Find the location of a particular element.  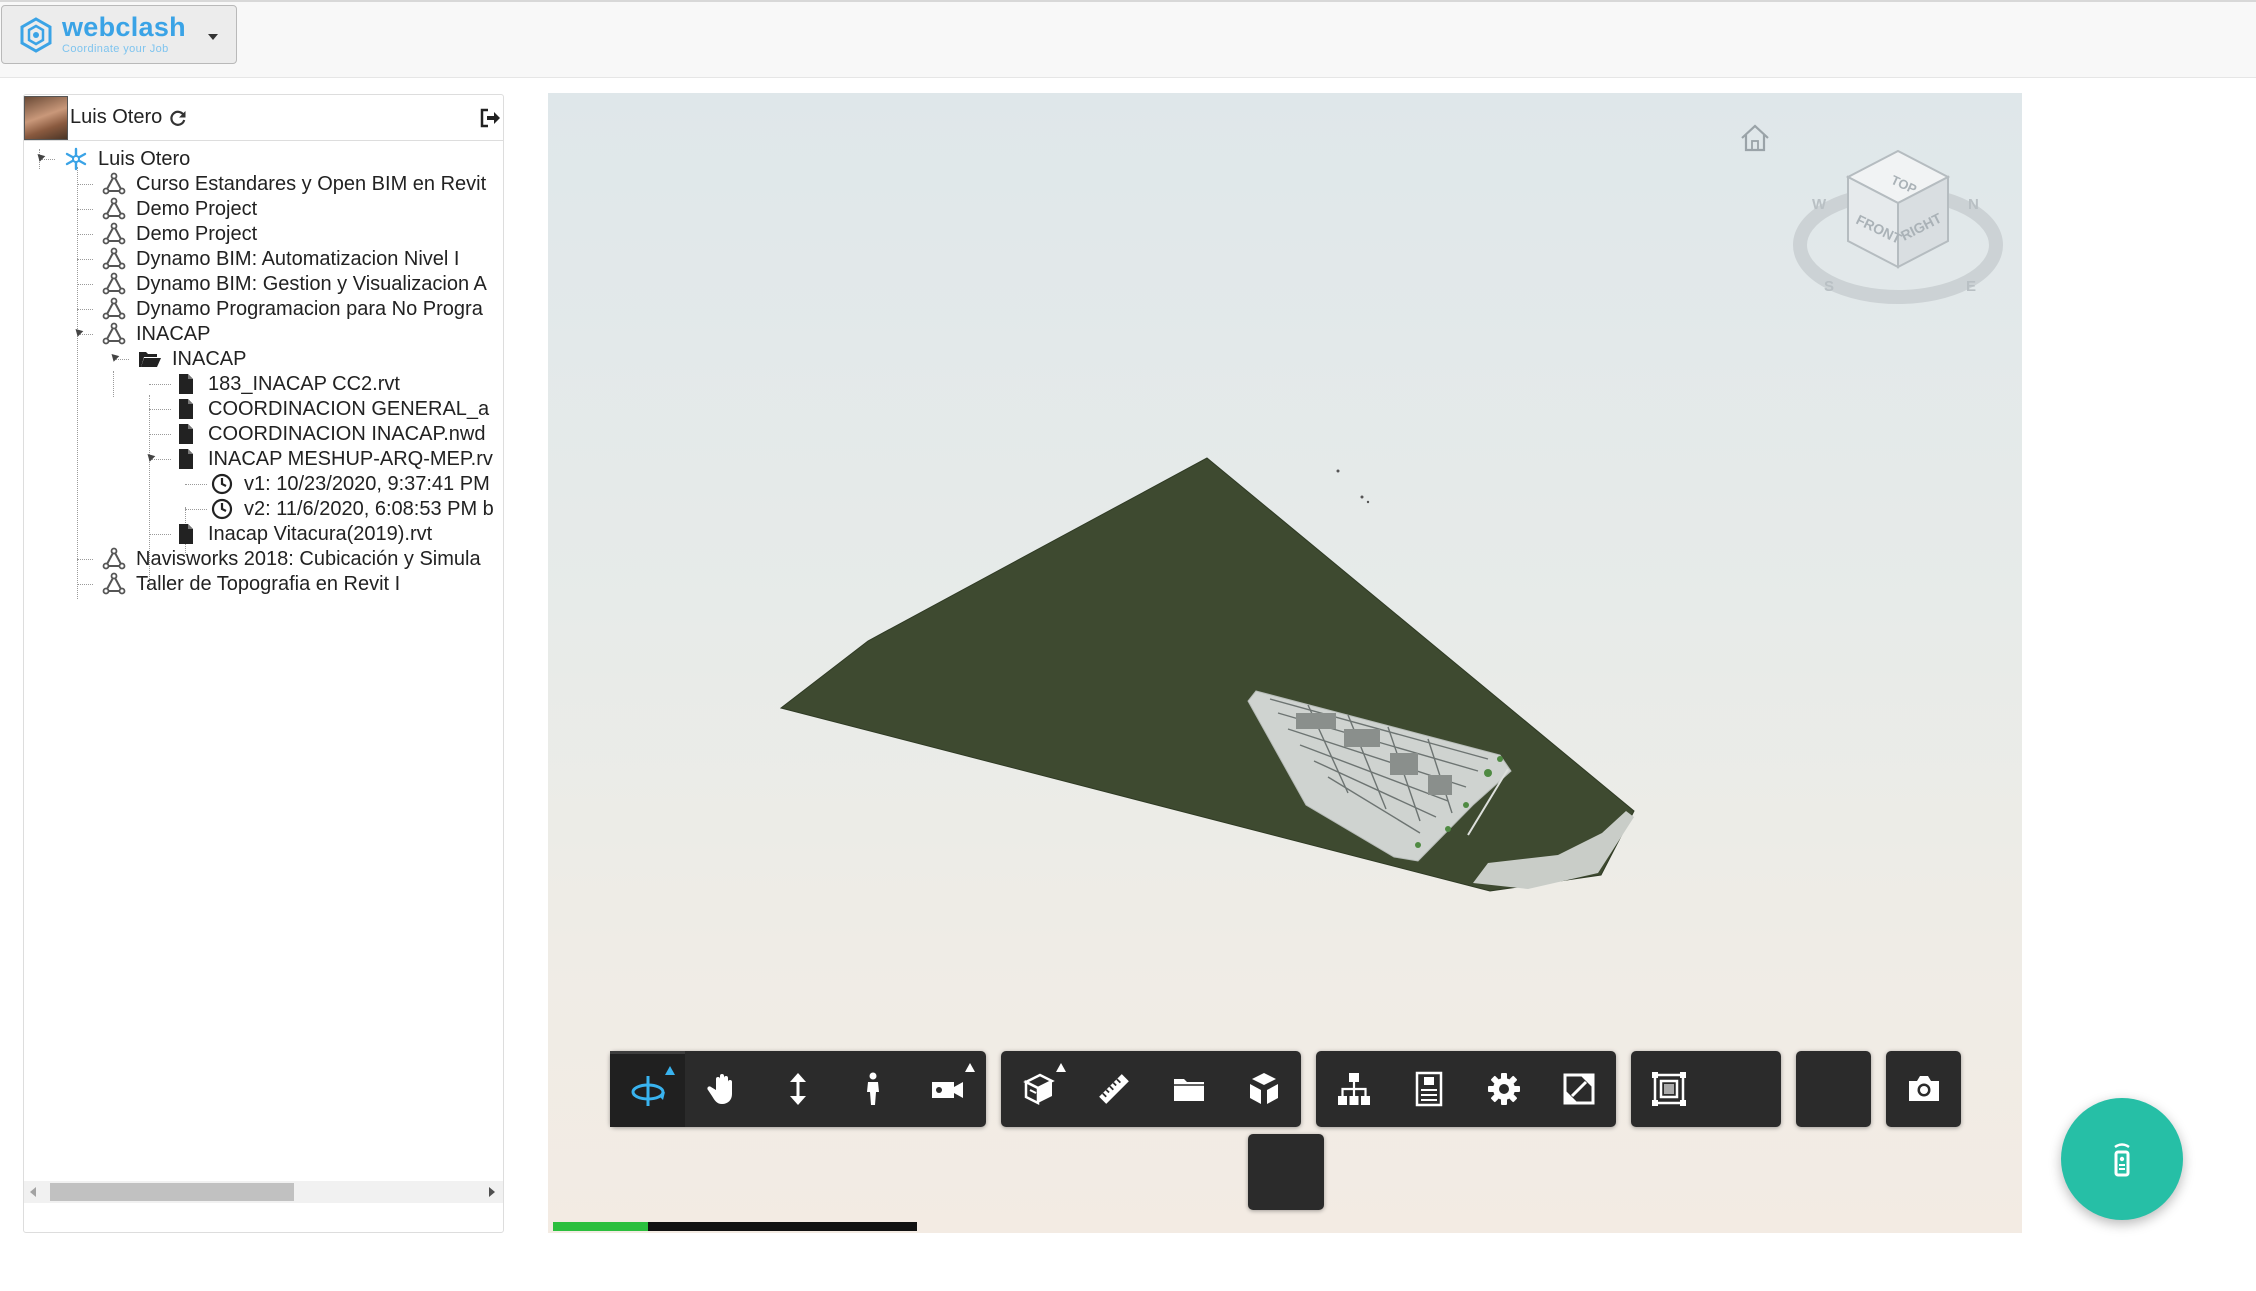

modeling-toolbar is located at coordinates (1151, 1089).